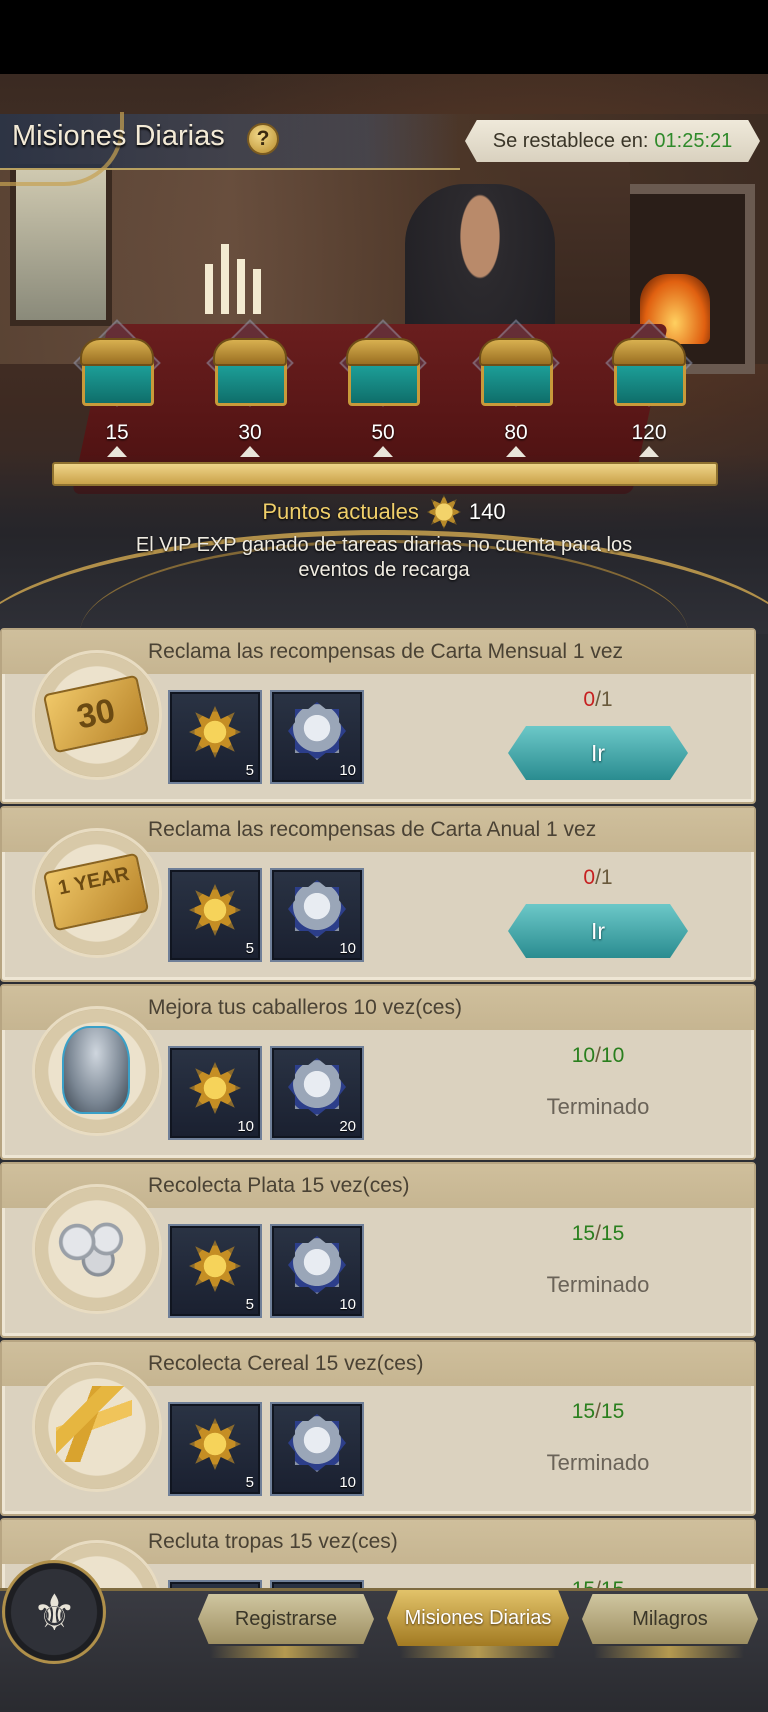  I want to click on points-value: 140, so click(487, 511).